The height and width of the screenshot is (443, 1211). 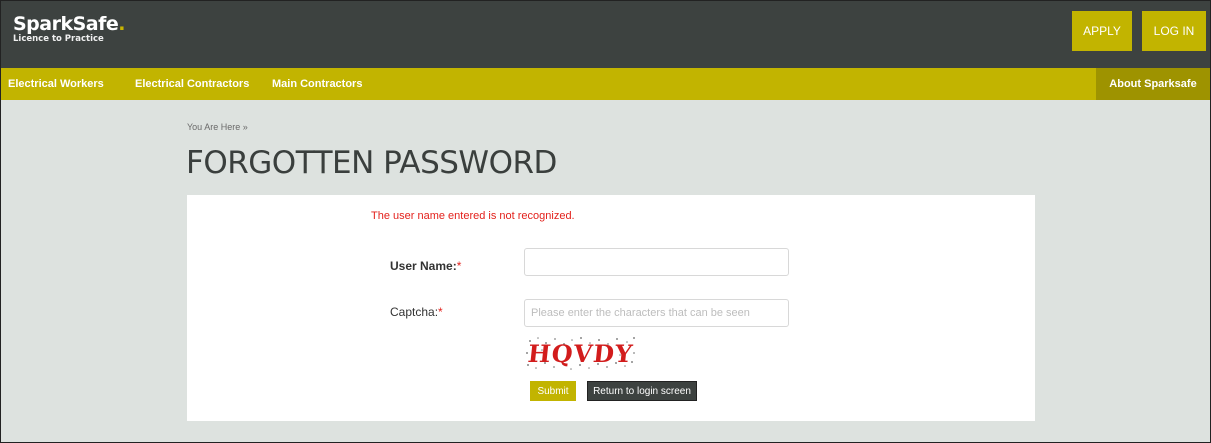 I want to click on sparksafe-logo: SparkSafe. Licence to Practice, so click(x=69, y=29).